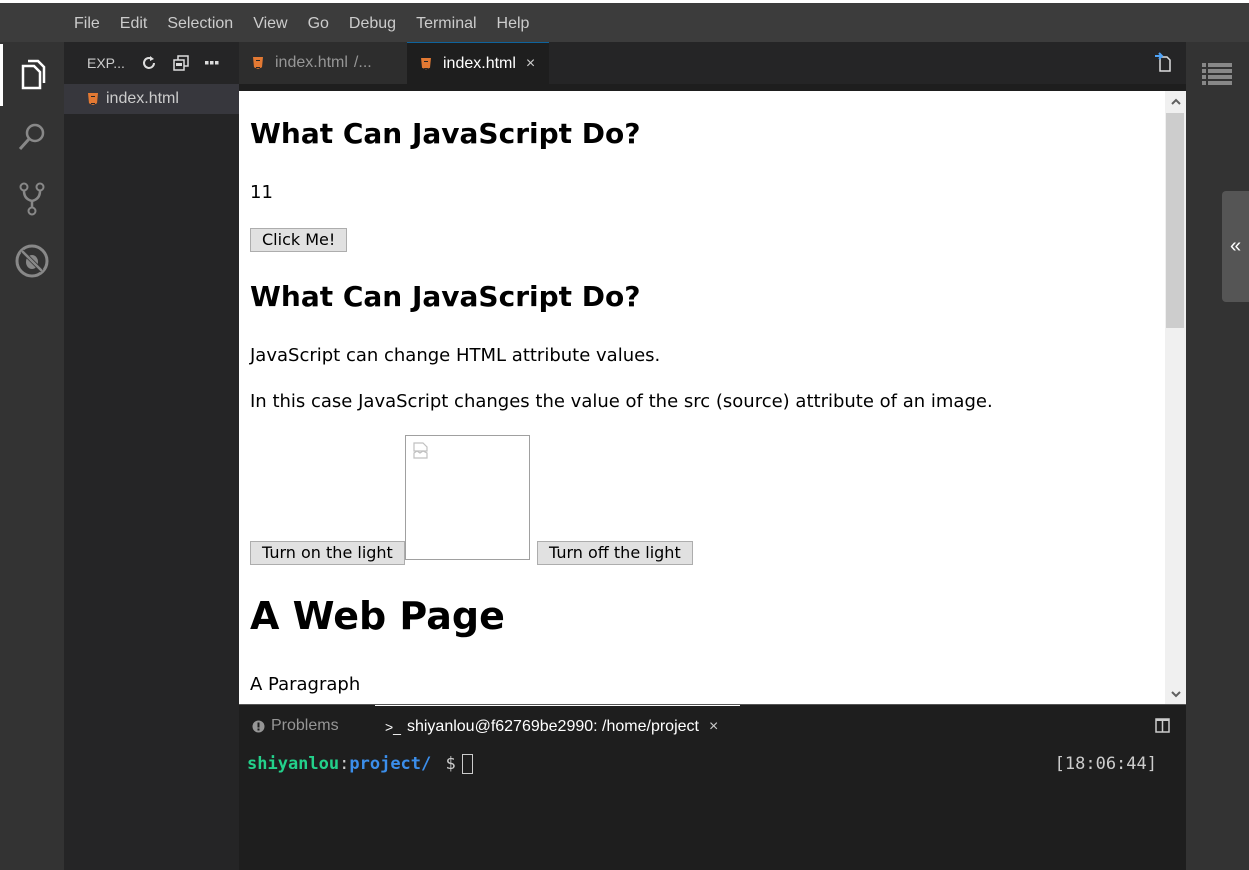  Describe the element at coordinates (393, 726) in the screenshot. I see `terminal-icon: >_` at that location.